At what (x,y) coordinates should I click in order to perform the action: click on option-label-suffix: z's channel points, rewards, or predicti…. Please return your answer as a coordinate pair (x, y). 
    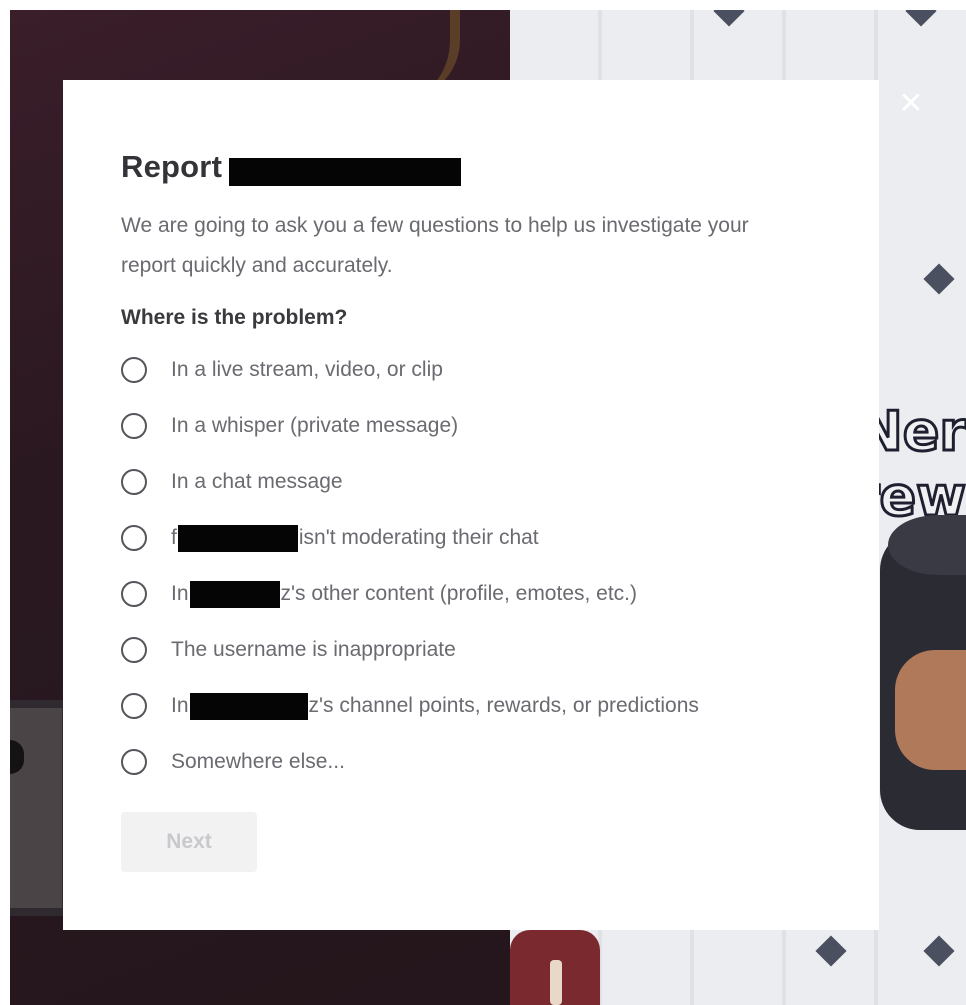
    Looking at the image, I should click on (503, 705).